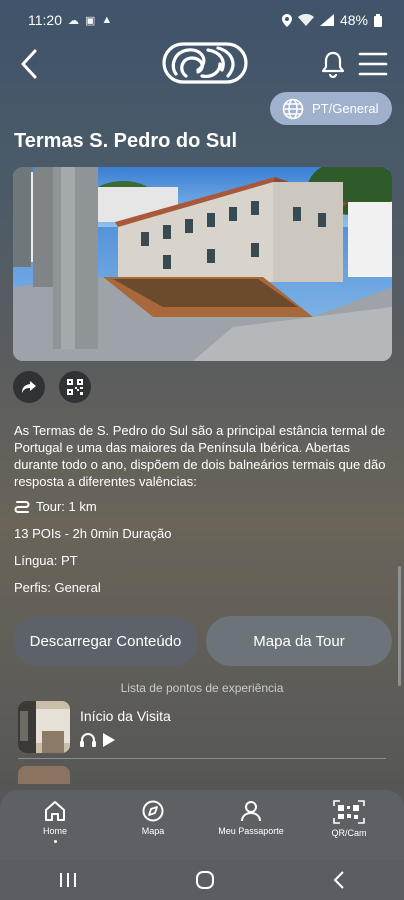 This screenshot has width=404, height=900. I want to click on headphones-icon, so click(88, 740).